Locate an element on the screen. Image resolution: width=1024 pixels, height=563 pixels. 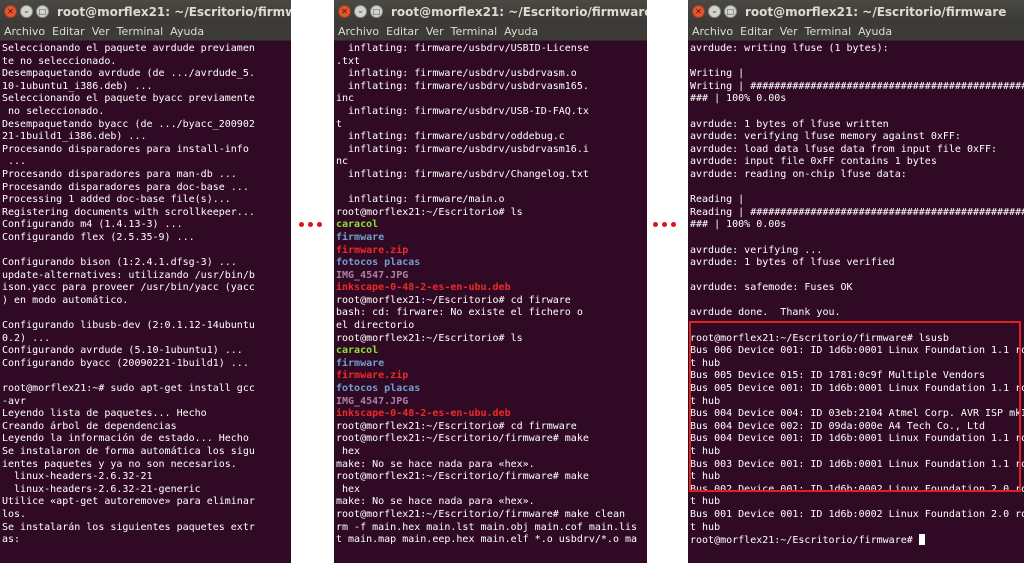
terminal-line: firmware.zip is located at coordinates (372, 250).